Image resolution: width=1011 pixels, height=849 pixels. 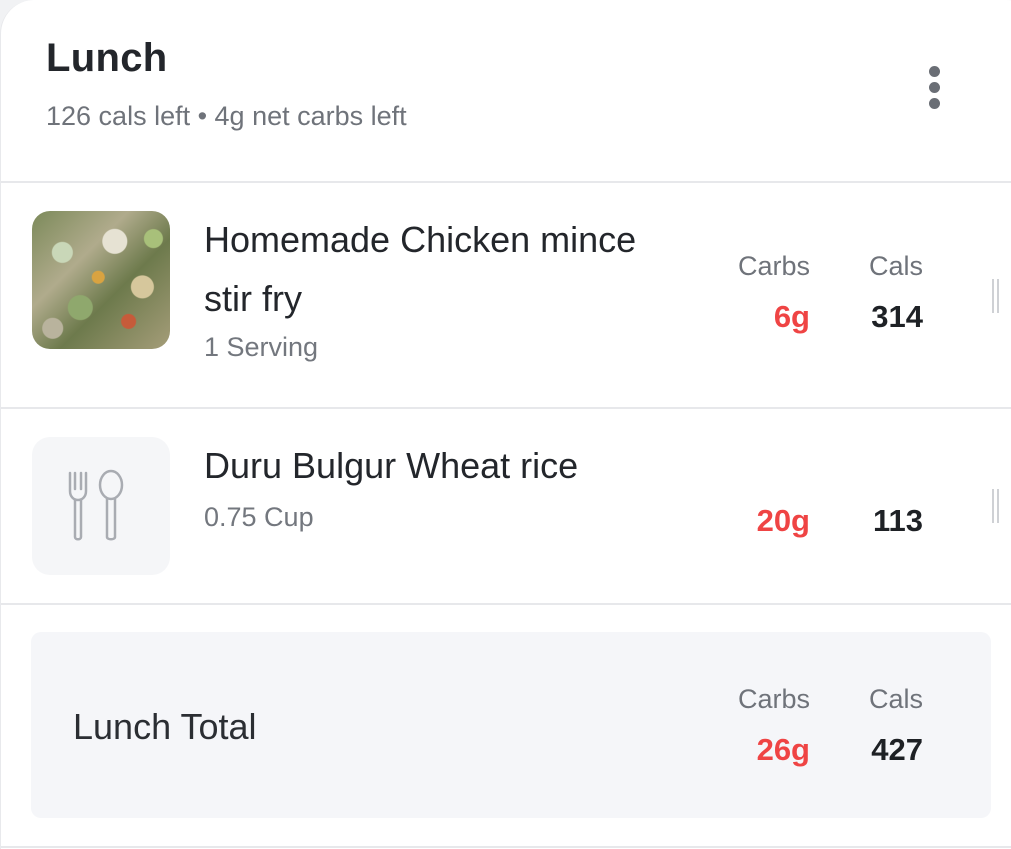 I want to click on more-options-icon, so click(x=935, y=87).